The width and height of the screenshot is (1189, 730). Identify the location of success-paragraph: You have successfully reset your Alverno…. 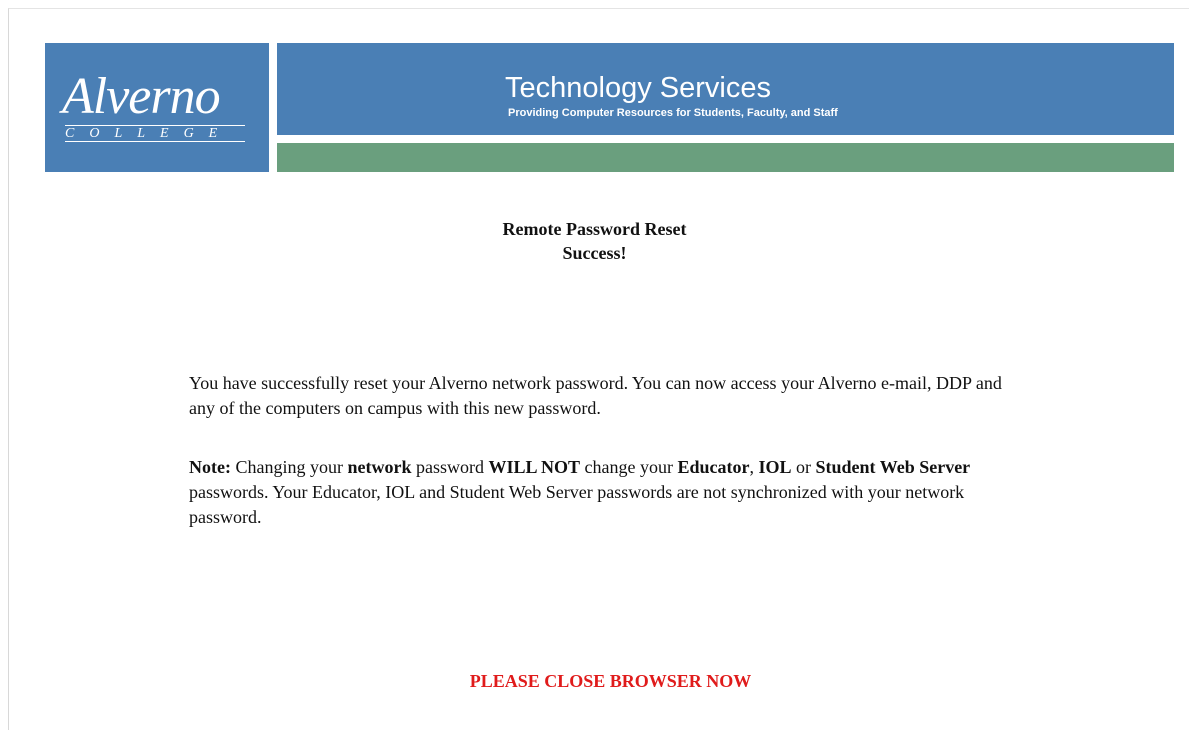
(595, 395).